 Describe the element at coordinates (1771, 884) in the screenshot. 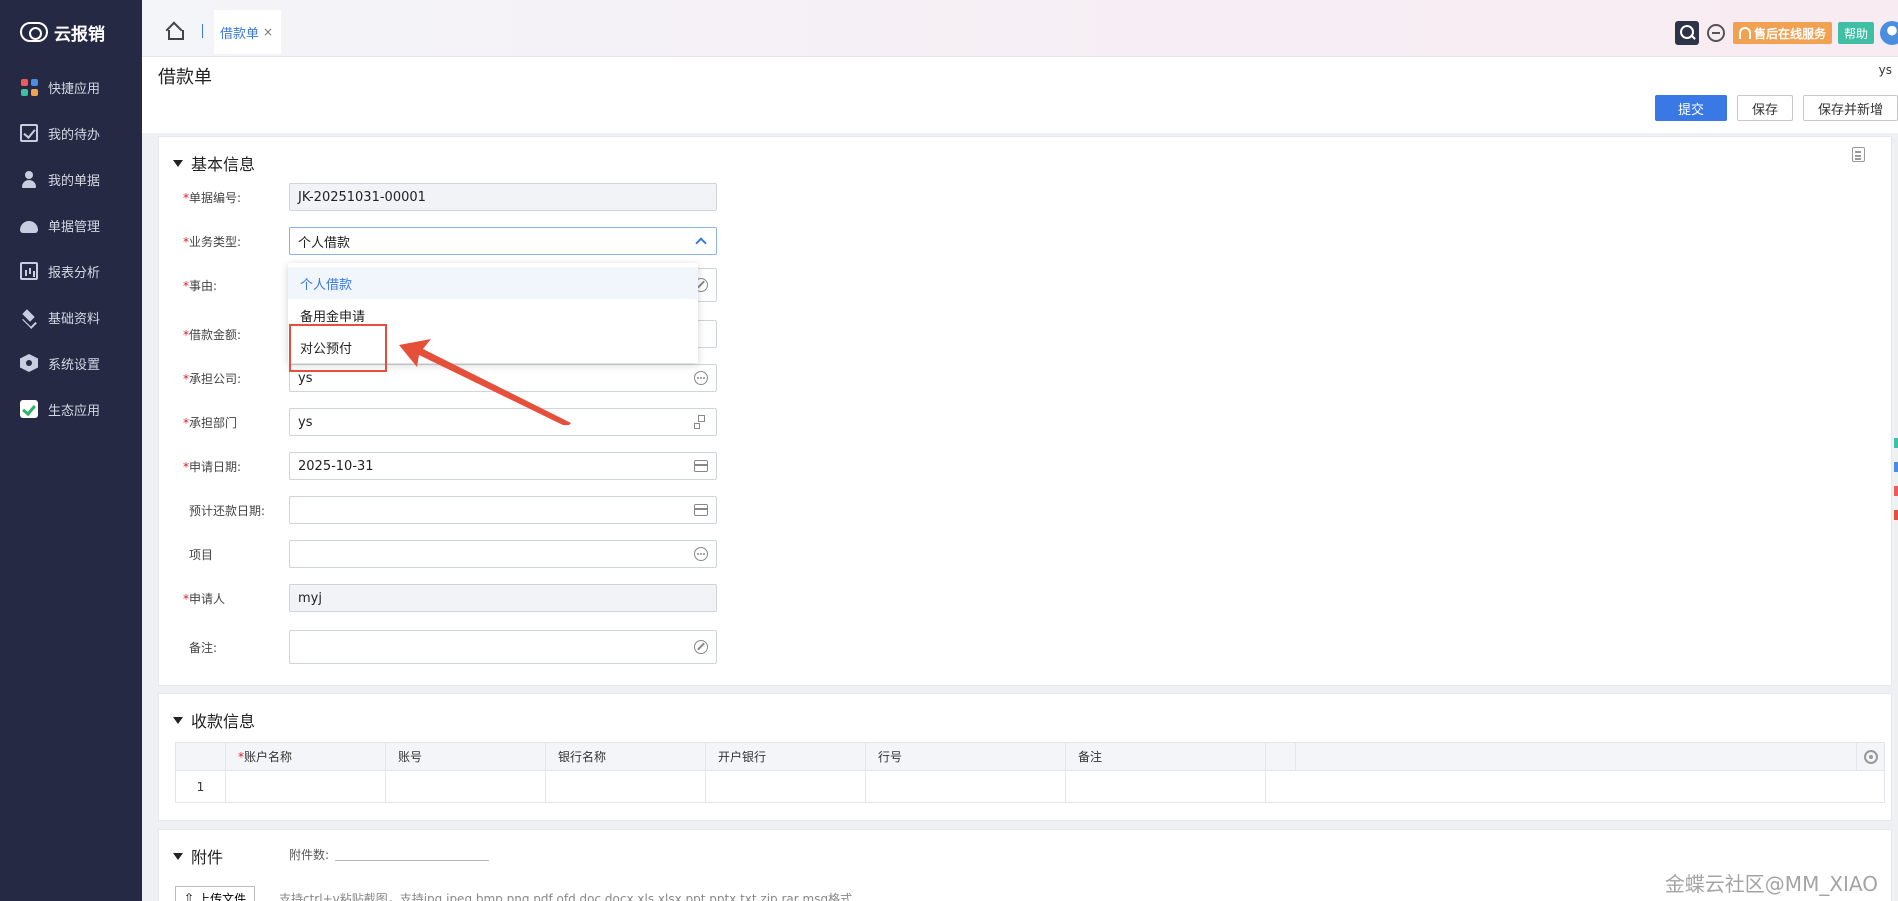

I see `watermark: 金蝶云社区@MM_XIAO` at that location.